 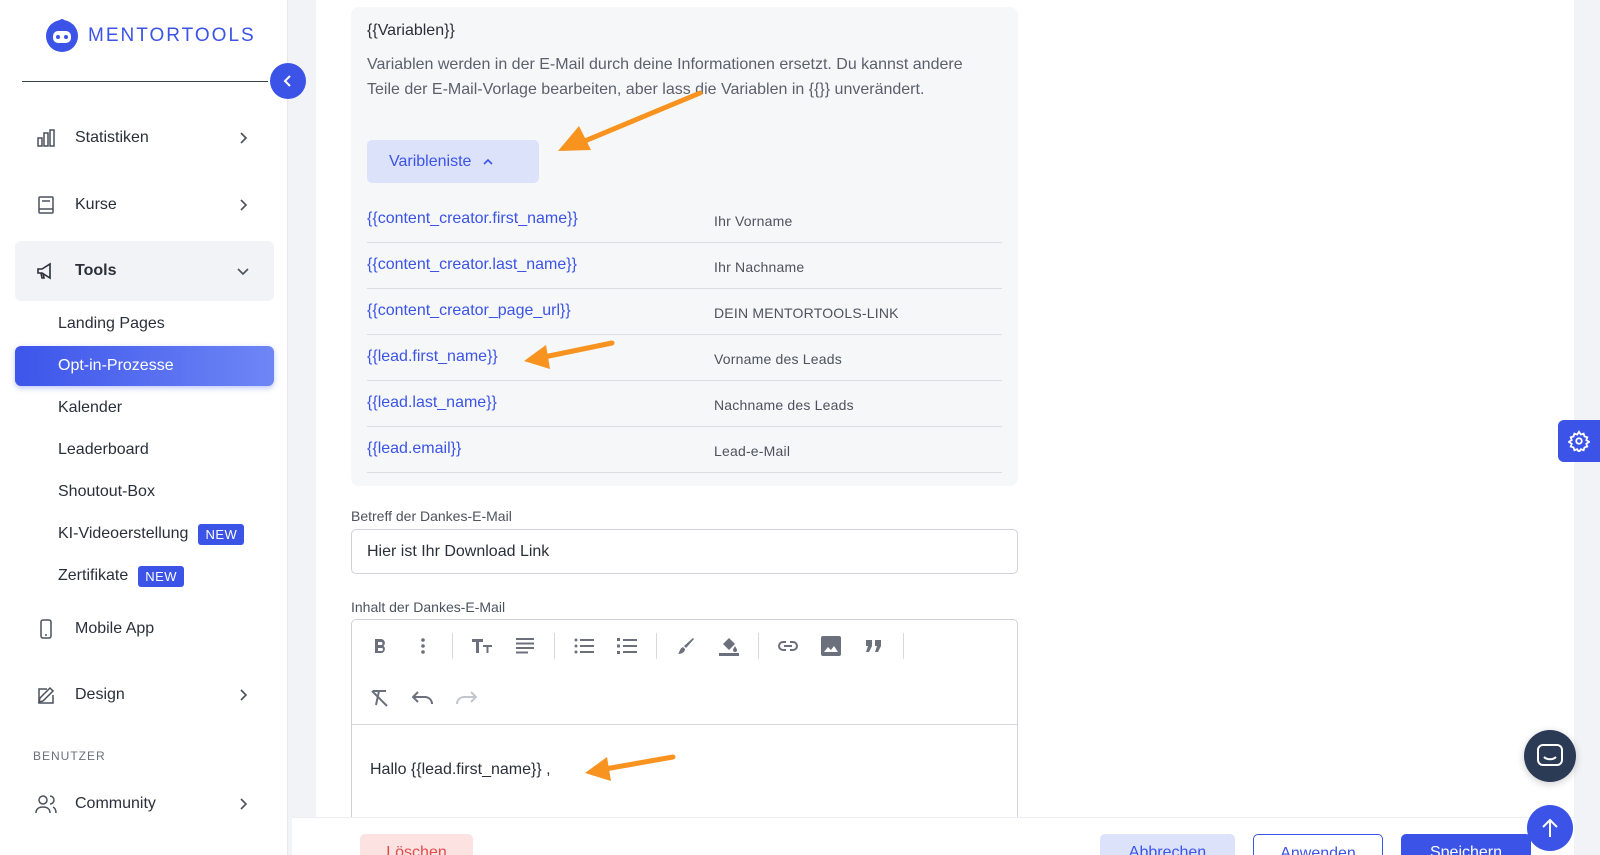 I want to click on delete-button: Löschen, so click(x=416, y=844).